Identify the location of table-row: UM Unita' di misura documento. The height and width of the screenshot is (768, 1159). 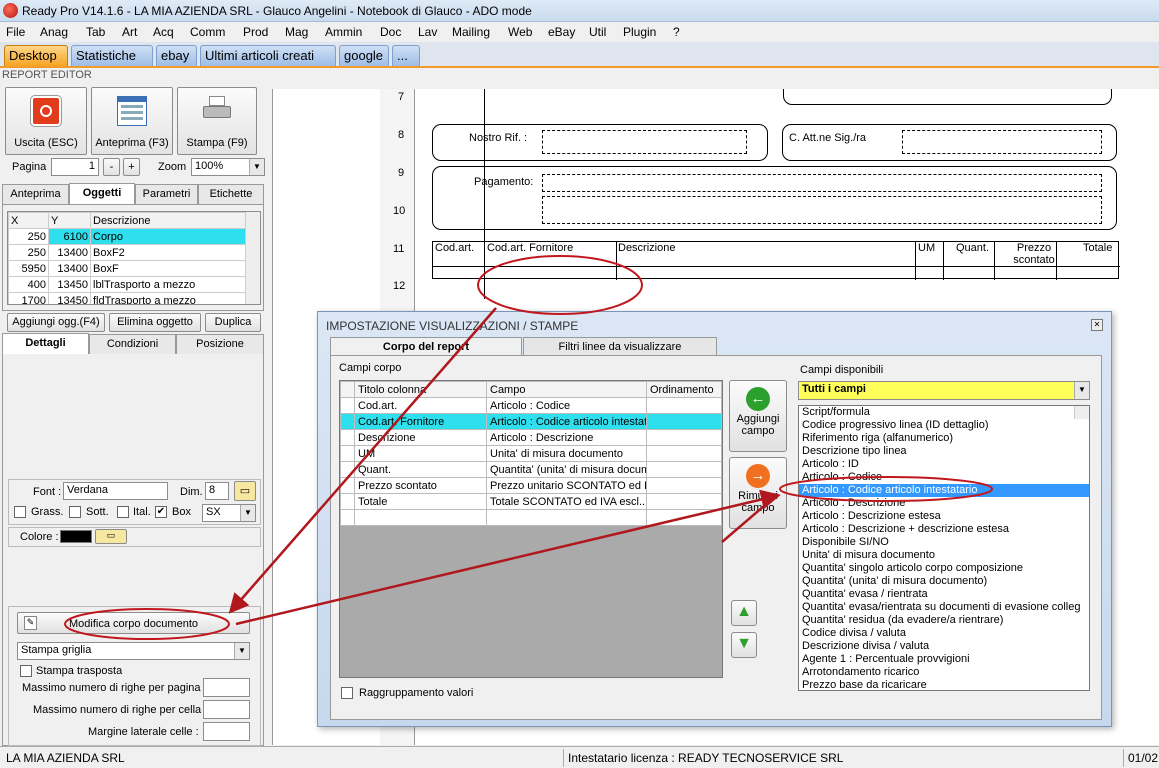
(531, 453).